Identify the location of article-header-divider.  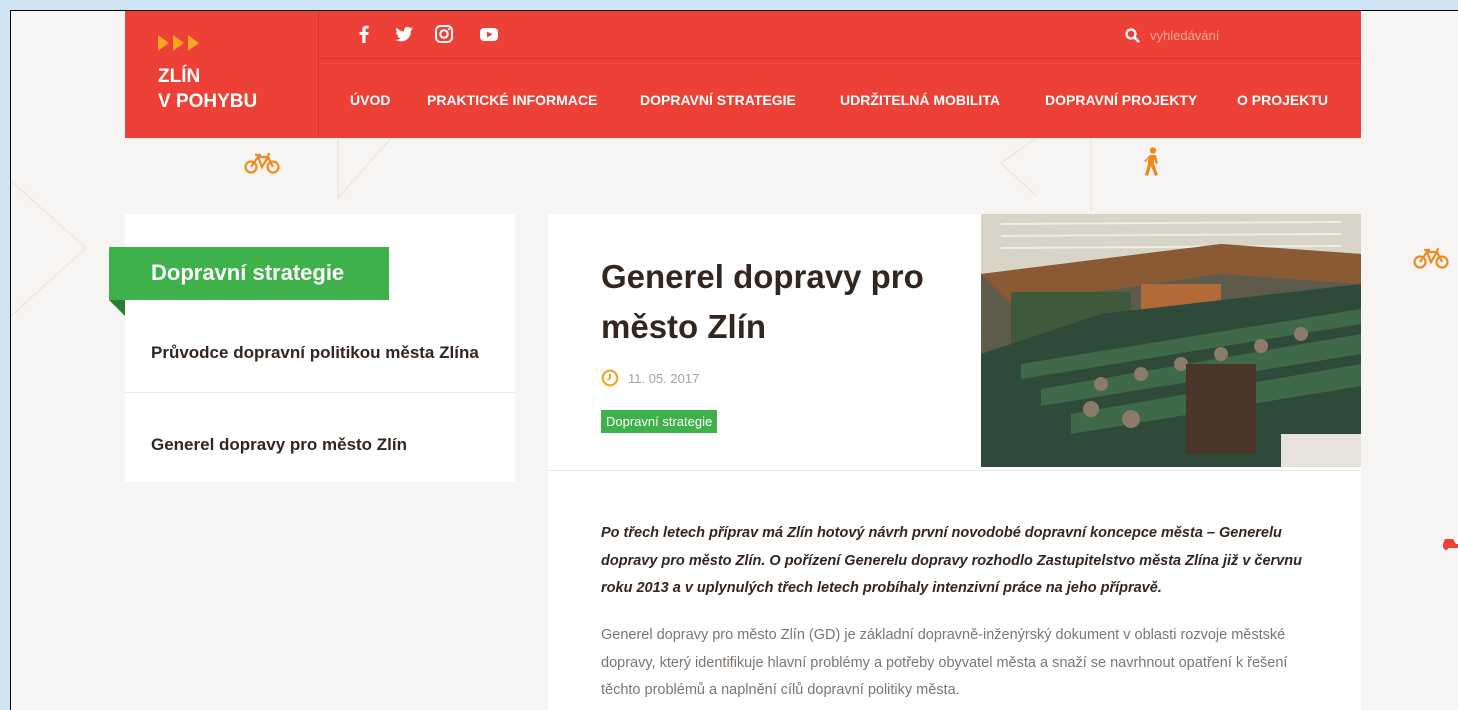
(954, 470).